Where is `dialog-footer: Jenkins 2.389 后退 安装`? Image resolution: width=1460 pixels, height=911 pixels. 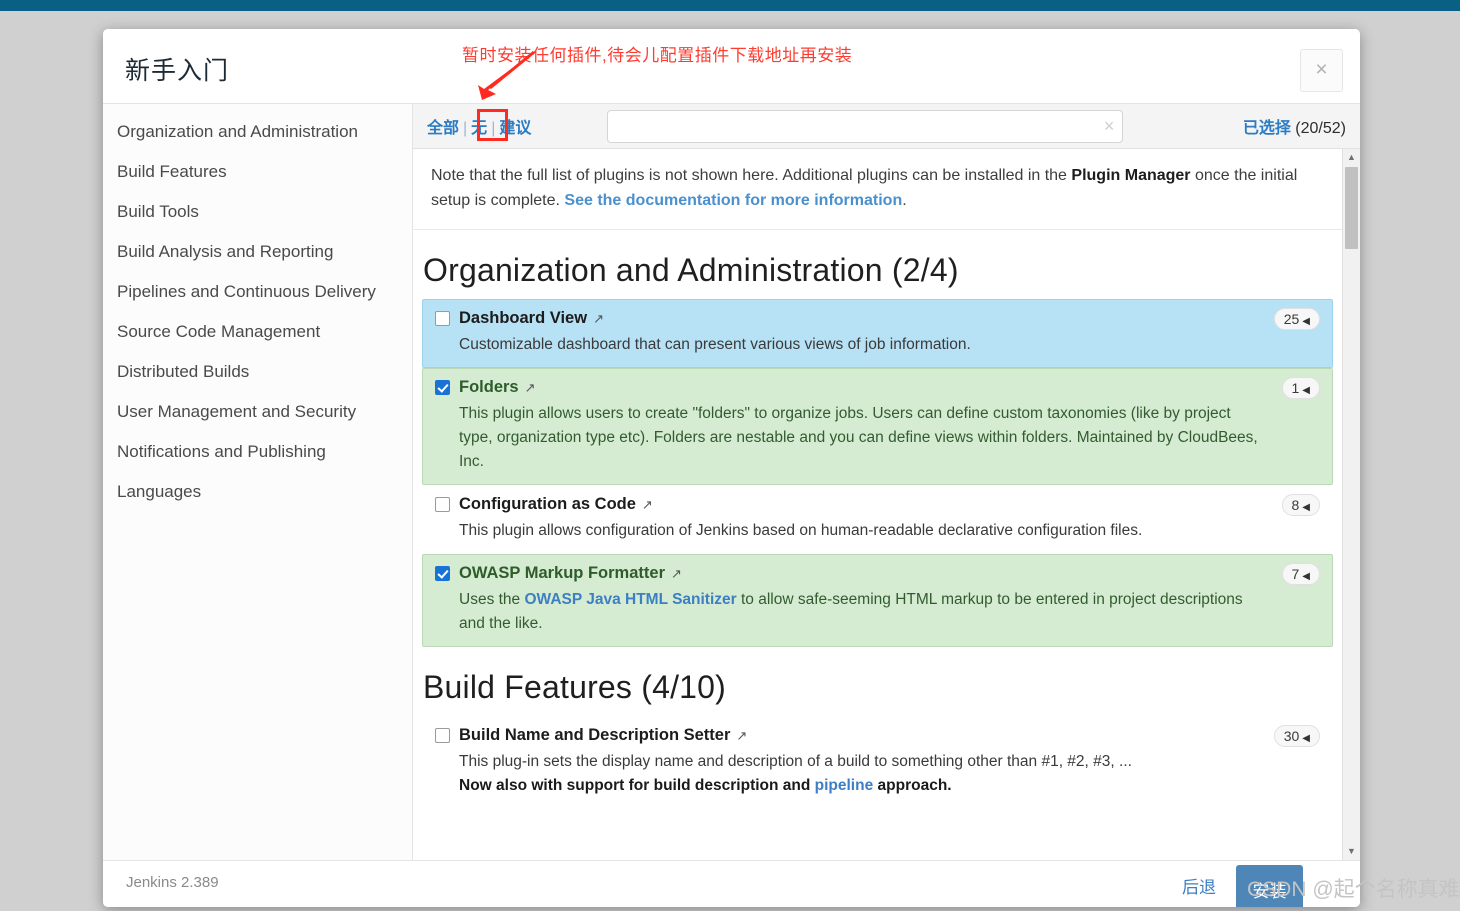
dialog-footer: Jenkins 2.389 后退 安装 is located at coordinates (731, 883).